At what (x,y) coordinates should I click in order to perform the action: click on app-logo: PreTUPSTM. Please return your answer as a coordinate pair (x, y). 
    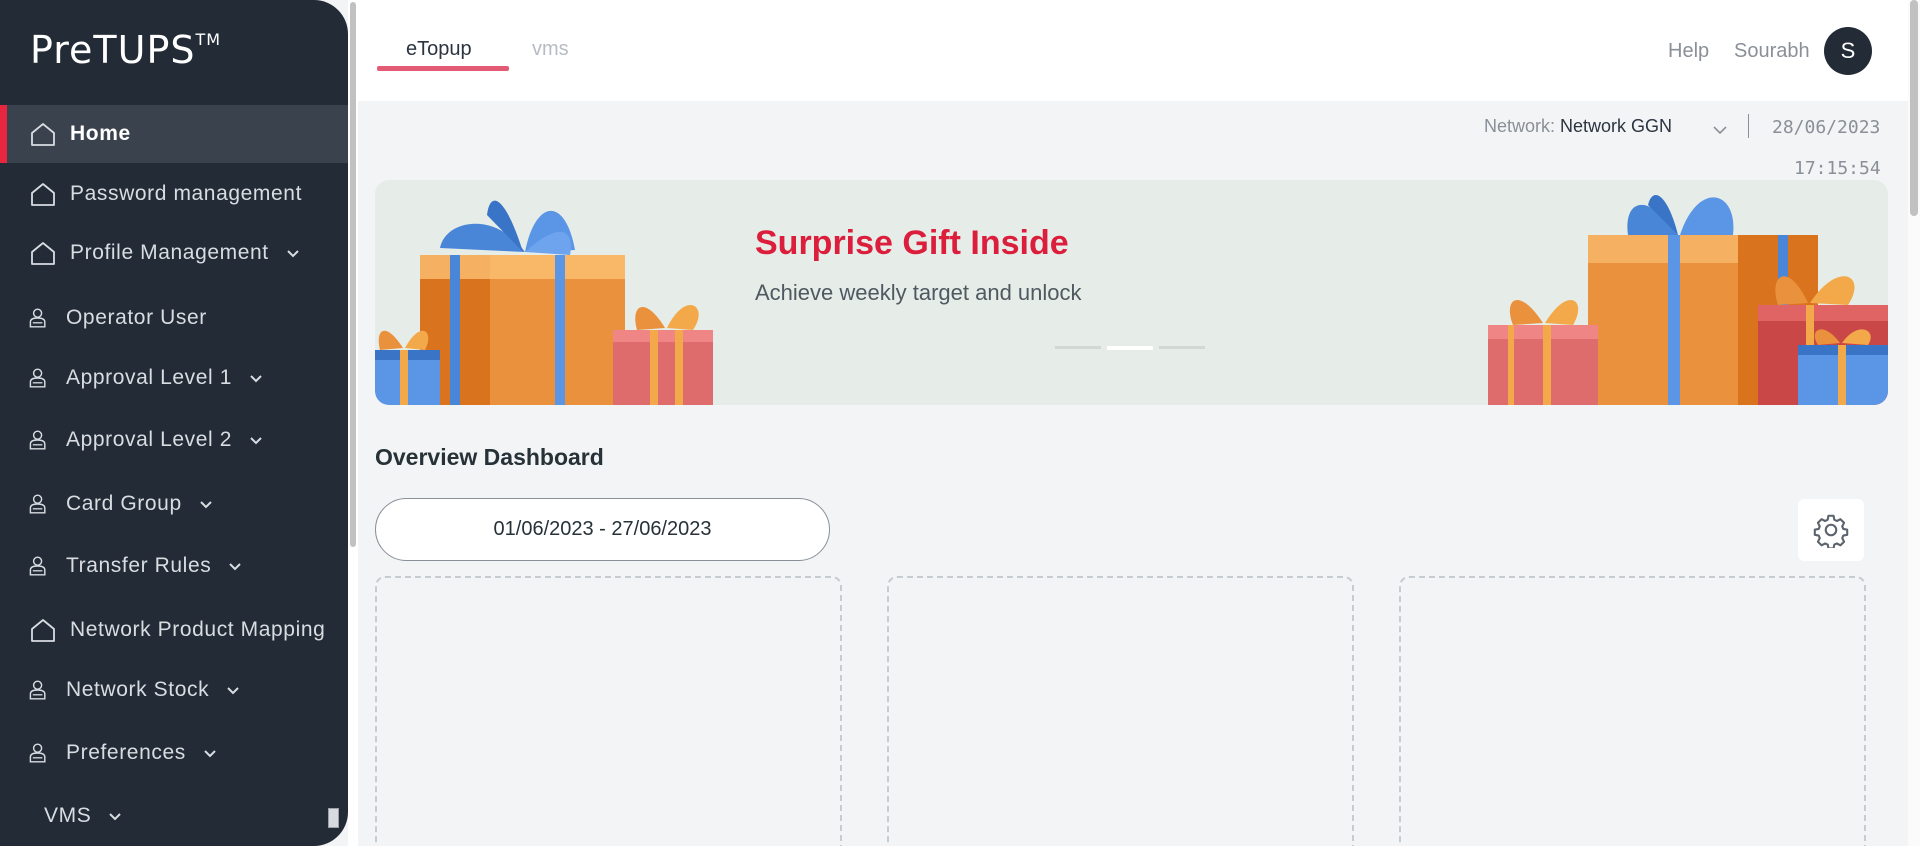
    Looking at the image, I should click on (125, 50).